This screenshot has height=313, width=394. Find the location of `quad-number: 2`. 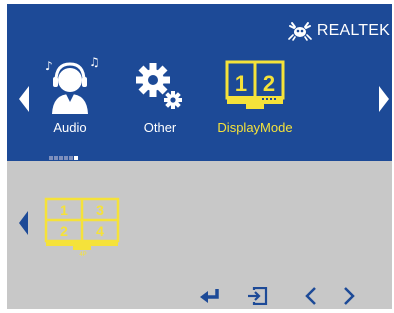

quad-number: 2 is located at coordinates (64, 231).